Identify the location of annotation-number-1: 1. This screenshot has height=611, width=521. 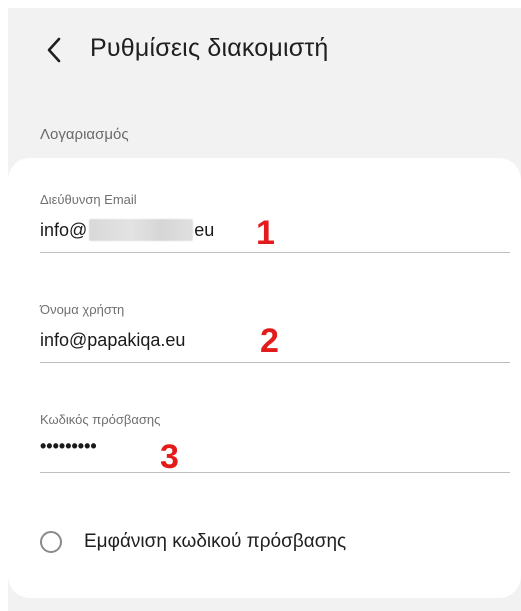
(265, 233).